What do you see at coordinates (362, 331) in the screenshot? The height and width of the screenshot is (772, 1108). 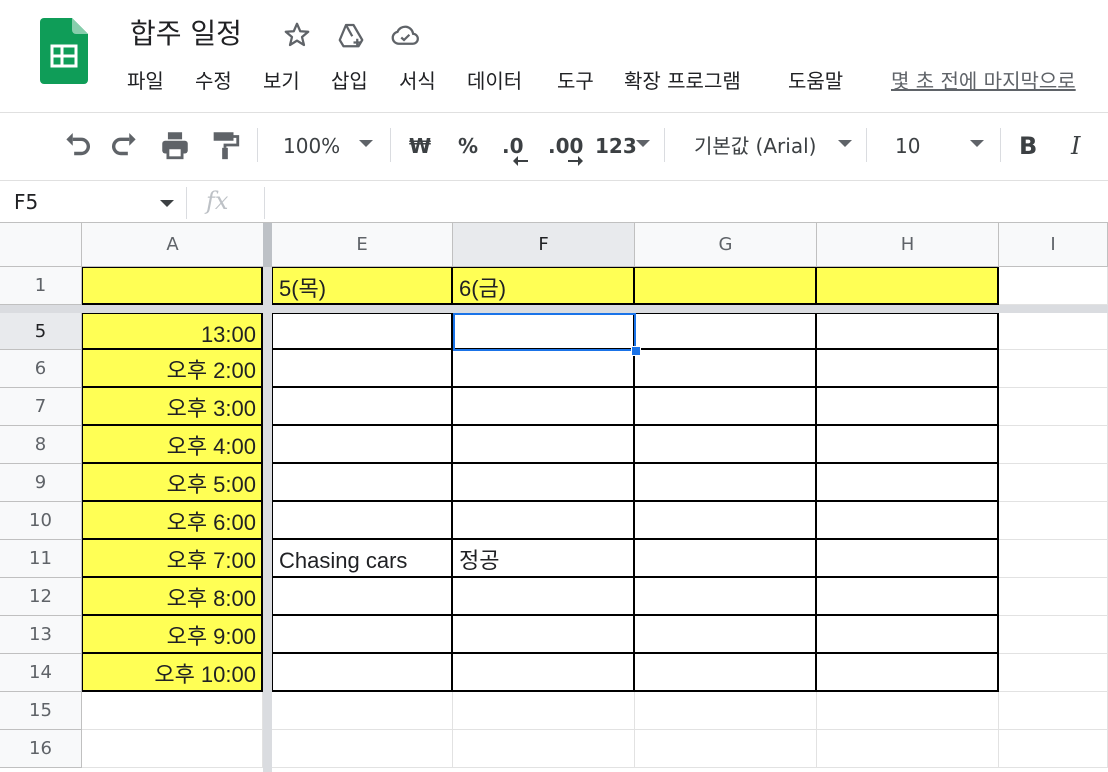 I see `cell-e5` at bounding box center [362, 331].